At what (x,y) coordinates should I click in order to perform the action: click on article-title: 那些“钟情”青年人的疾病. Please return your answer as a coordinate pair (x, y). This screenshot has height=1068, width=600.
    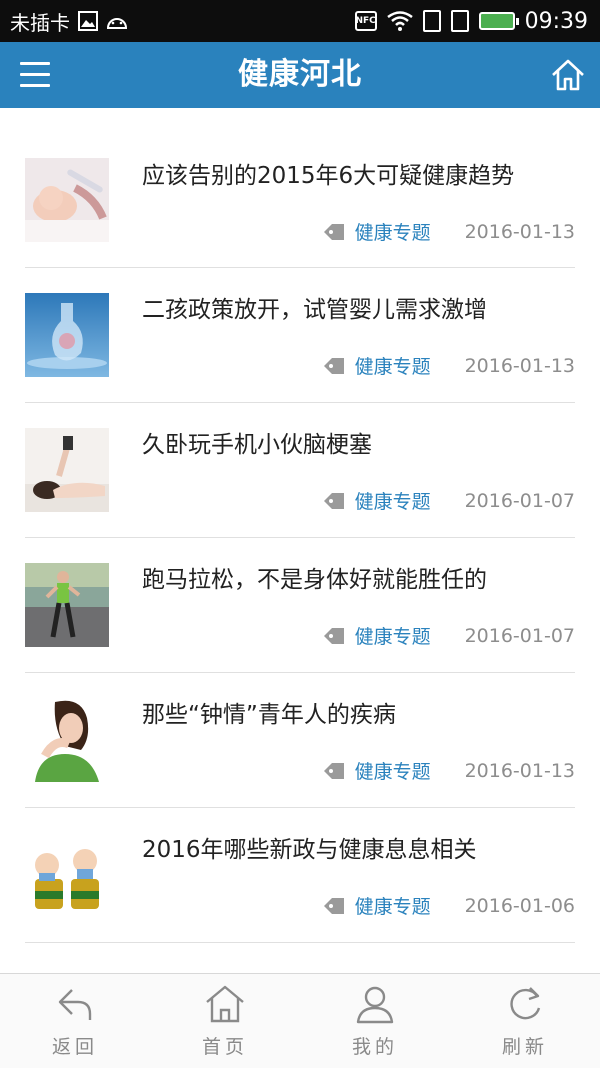
    Looking at the image, I should click on (269, 715).